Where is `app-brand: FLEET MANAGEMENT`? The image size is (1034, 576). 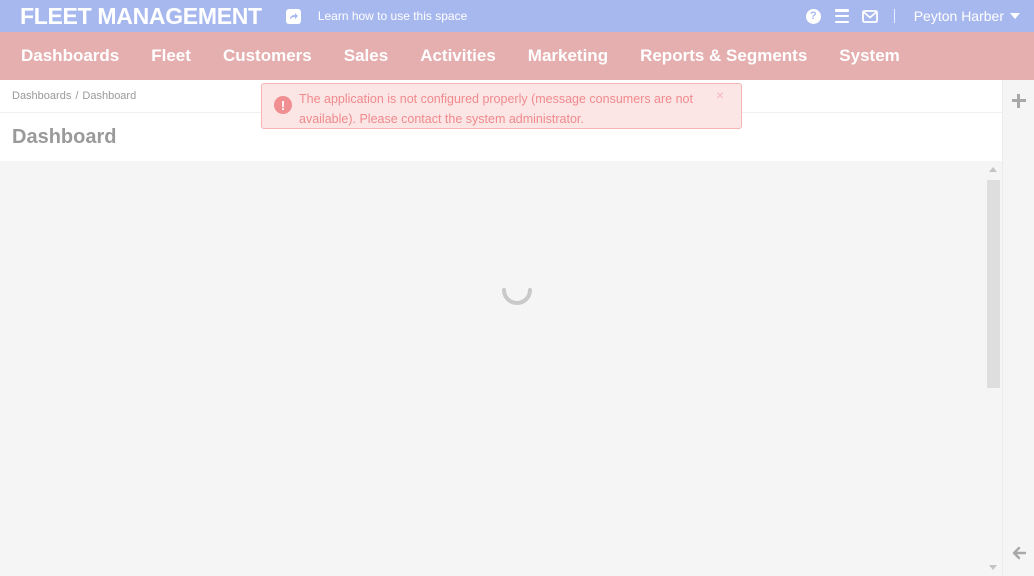 app-brand: FLEET MANAGEMENT is located at coordinates (141, 16).